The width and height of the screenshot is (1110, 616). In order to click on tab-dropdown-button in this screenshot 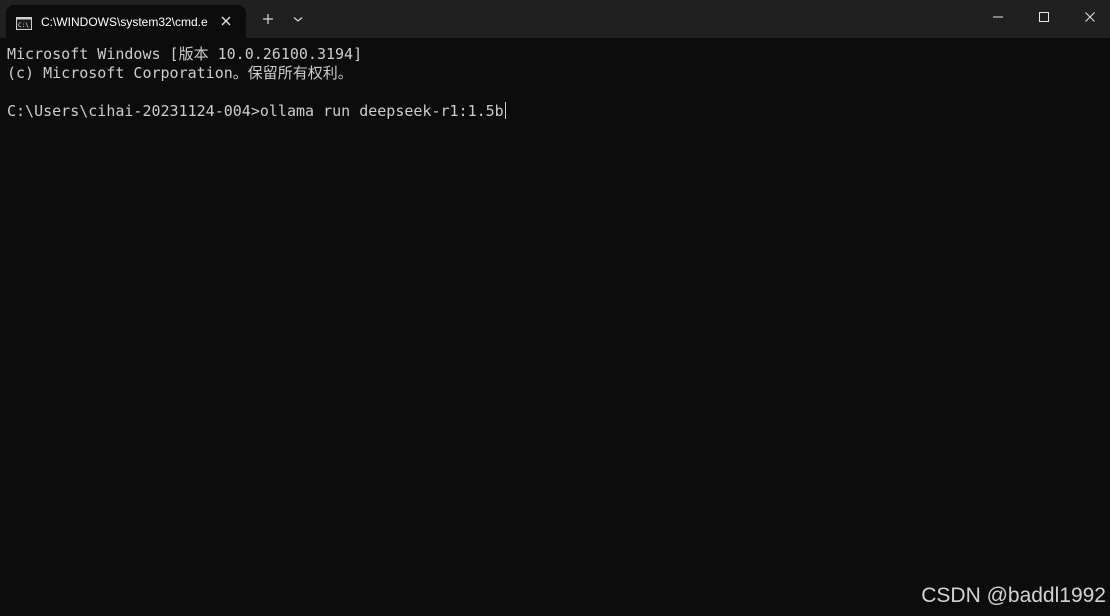, I will do `click(298, 19)`.